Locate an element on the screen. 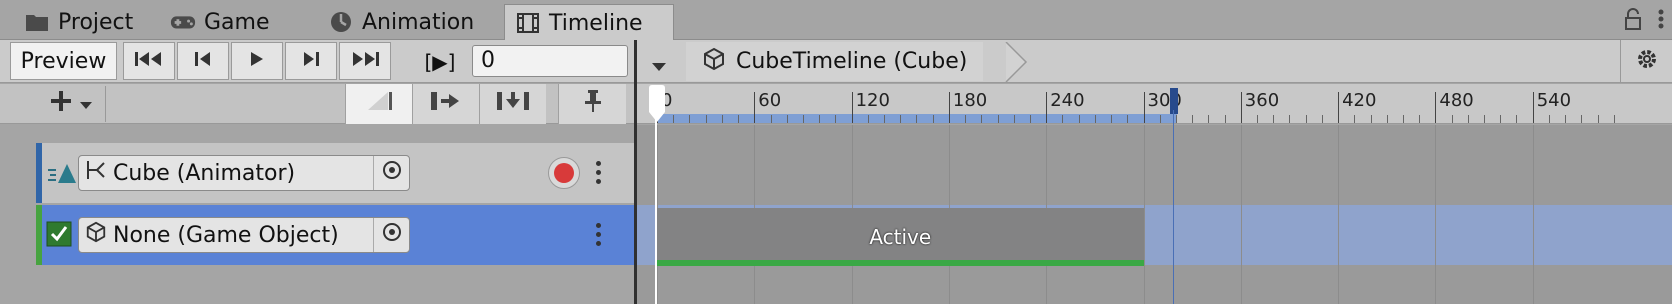 The image size is (1672, 304). object-picker-icon is located at coordinates (392, 173).